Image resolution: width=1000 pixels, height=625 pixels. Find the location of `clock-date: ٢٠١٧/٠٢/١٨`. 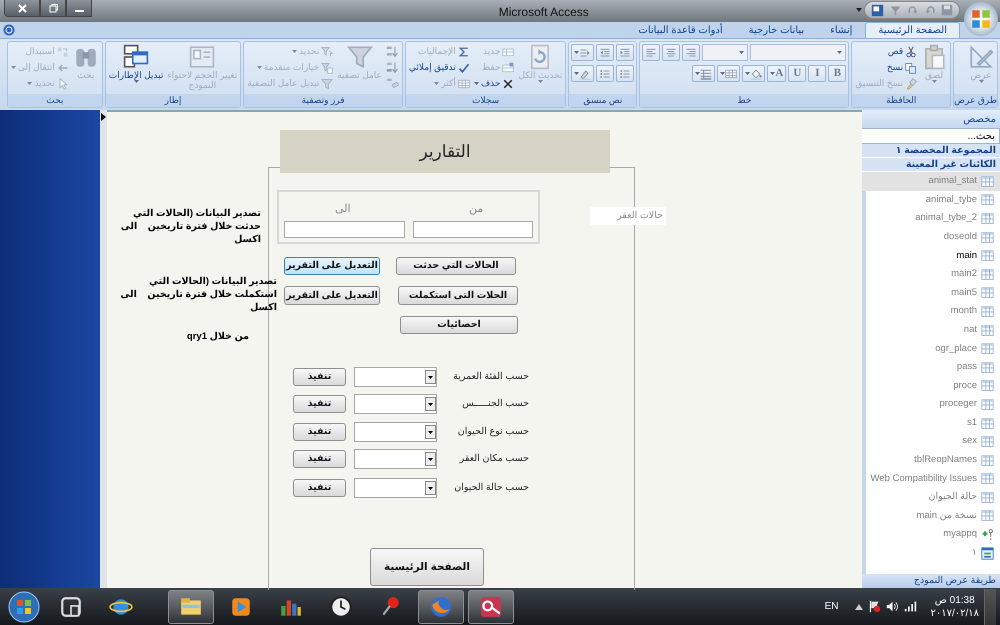

clock-date: ٢٠١٧/٠٢/١٨ is located at coordinates (954, 613).